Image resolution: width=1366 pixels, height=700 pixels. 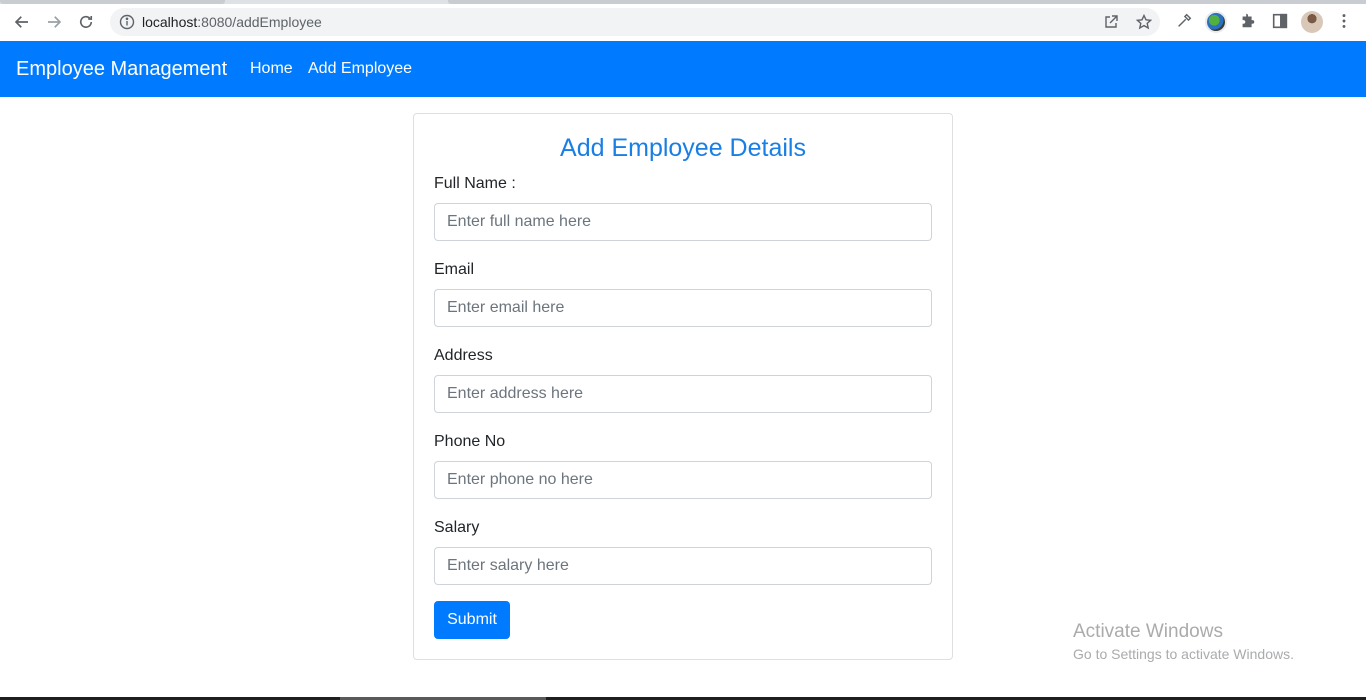 I want to click on side-panel-icon, so click(x=1280, y=21).